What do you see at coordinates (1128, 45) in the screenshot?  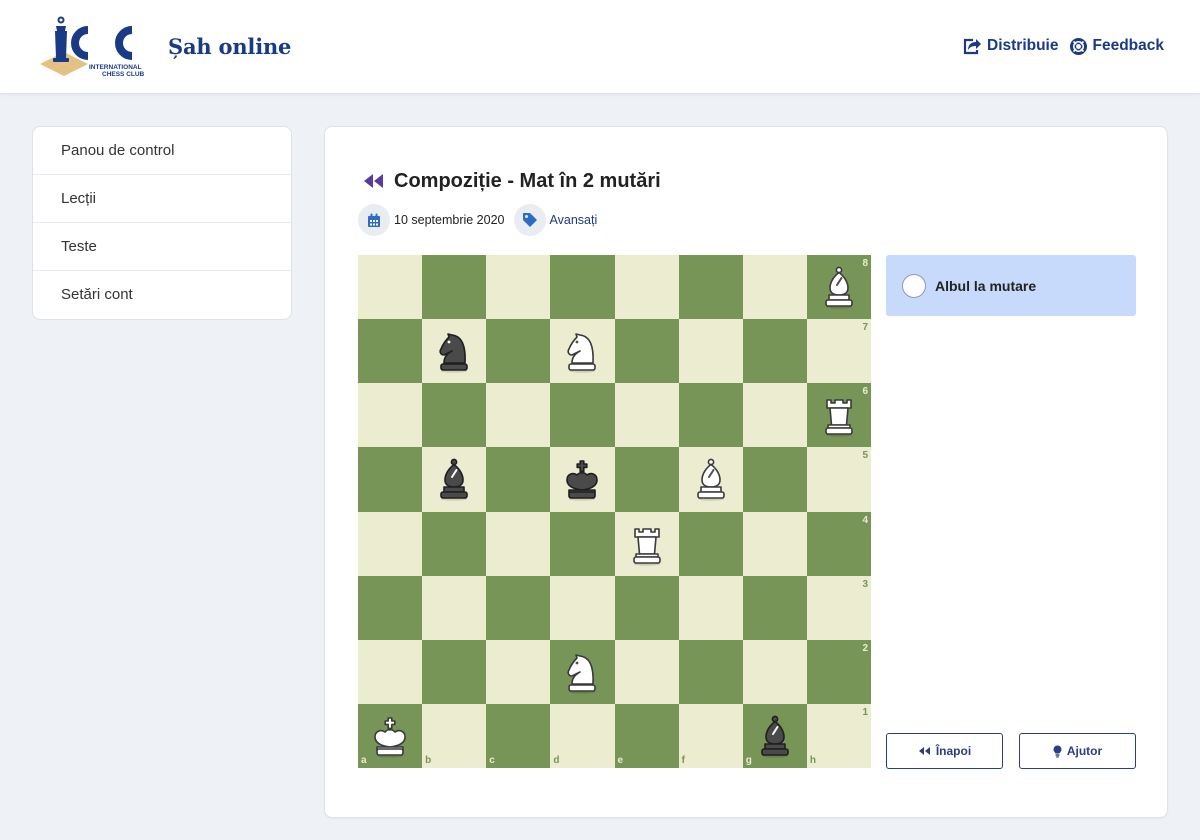 I see `feedback-label: Feedback` at bounding box center [1128, 45].